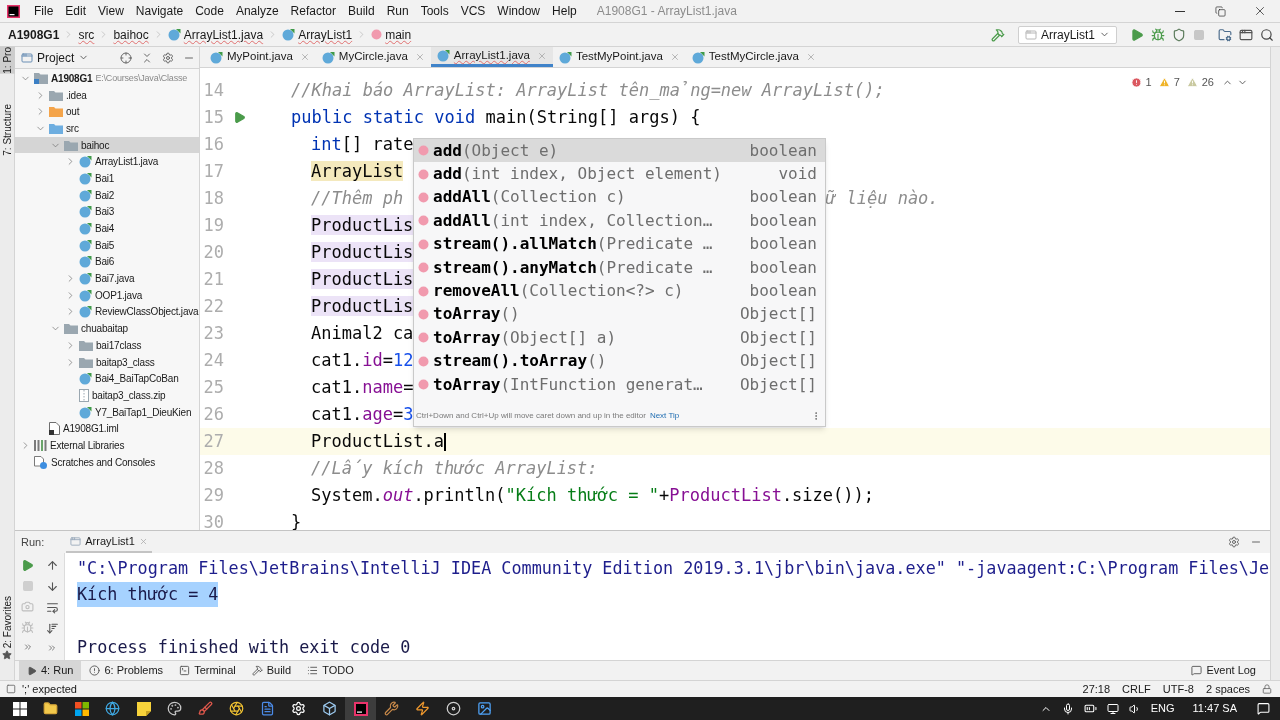 This screenshot has width=1280, height=720. What do you see at coordinates (107, 462) in the screenshot?
I see `tree-item: Scratches and Consoles` at bounding box center [107, 462].